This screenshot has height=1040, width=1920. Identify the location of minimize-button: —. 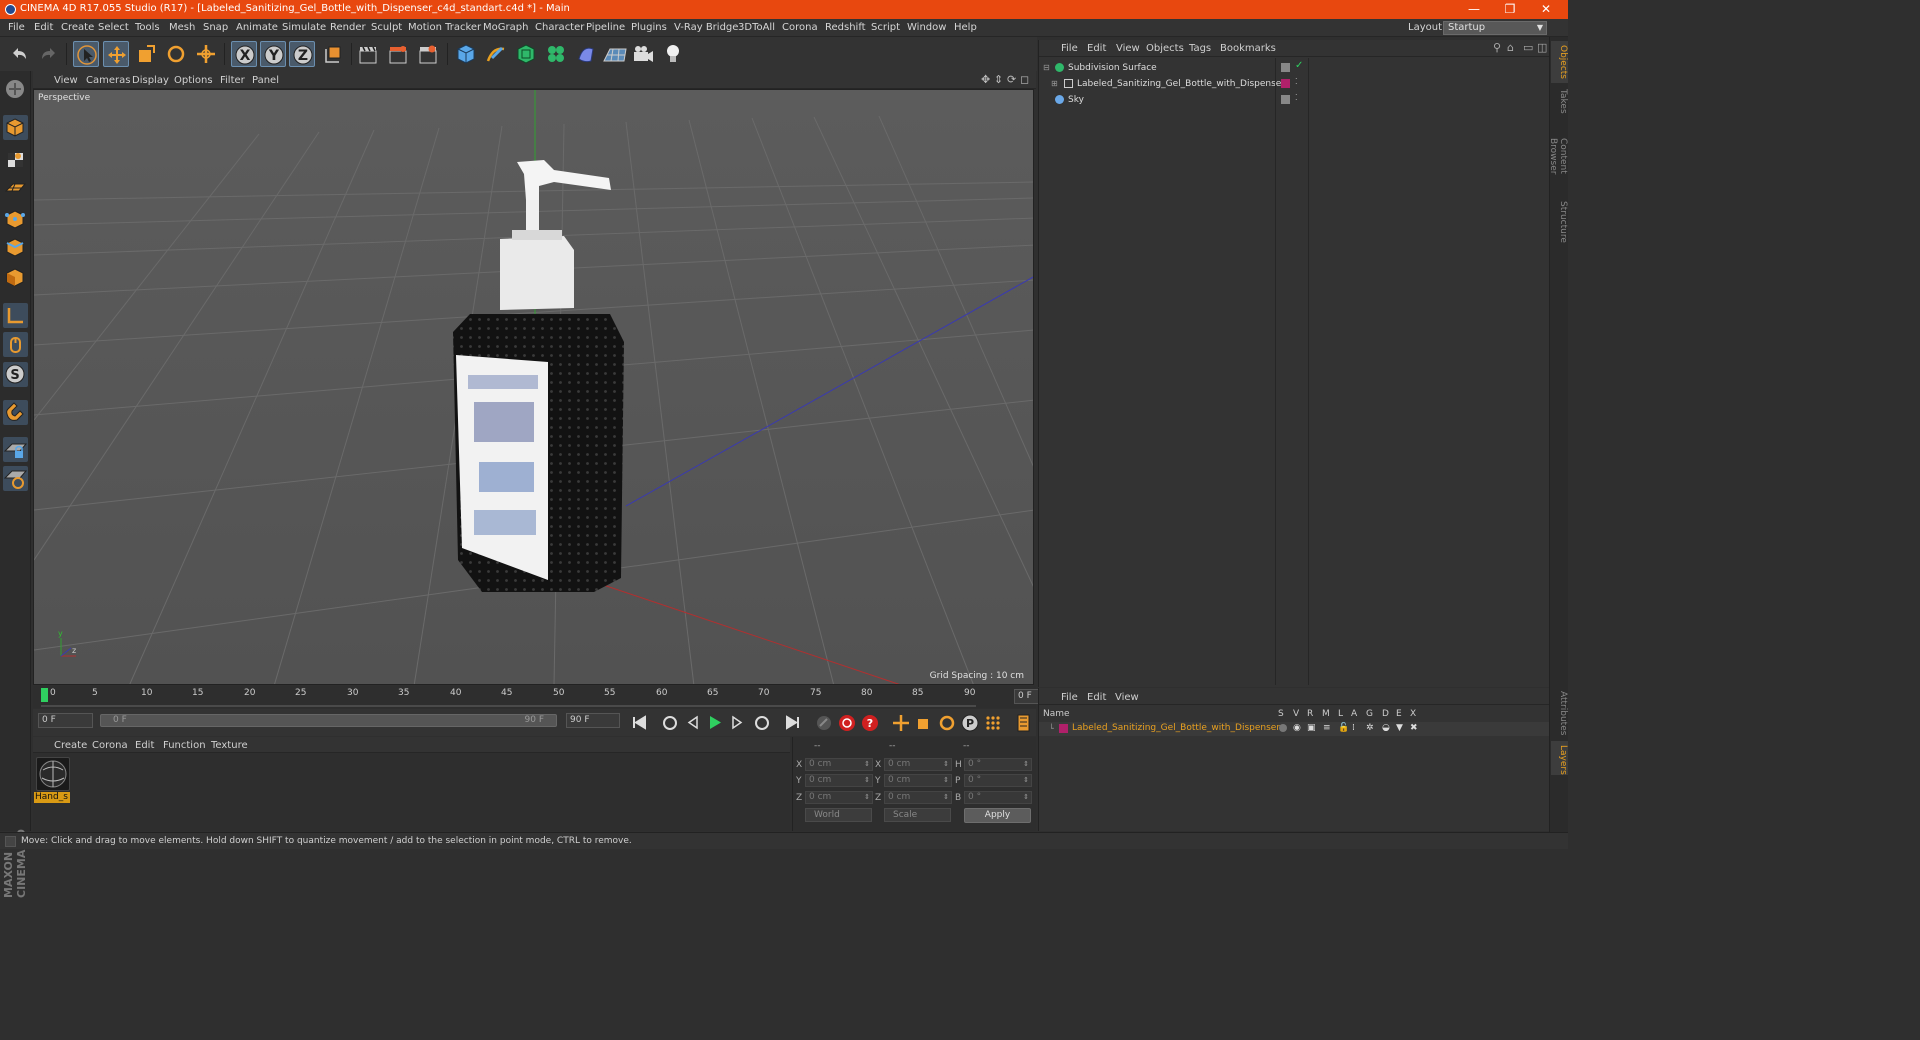
(1474, 9).